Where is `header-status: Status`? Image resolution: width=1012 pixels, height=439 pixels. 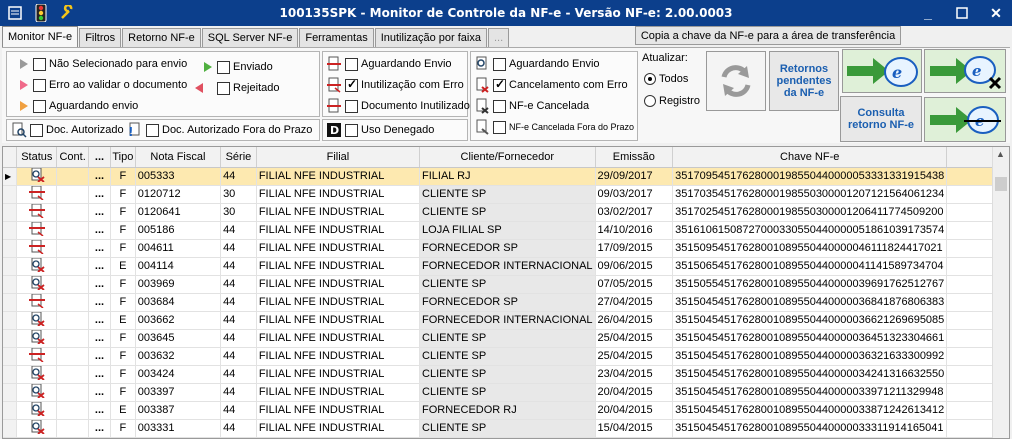 header-status: Status is located at coordinates (37, 157).